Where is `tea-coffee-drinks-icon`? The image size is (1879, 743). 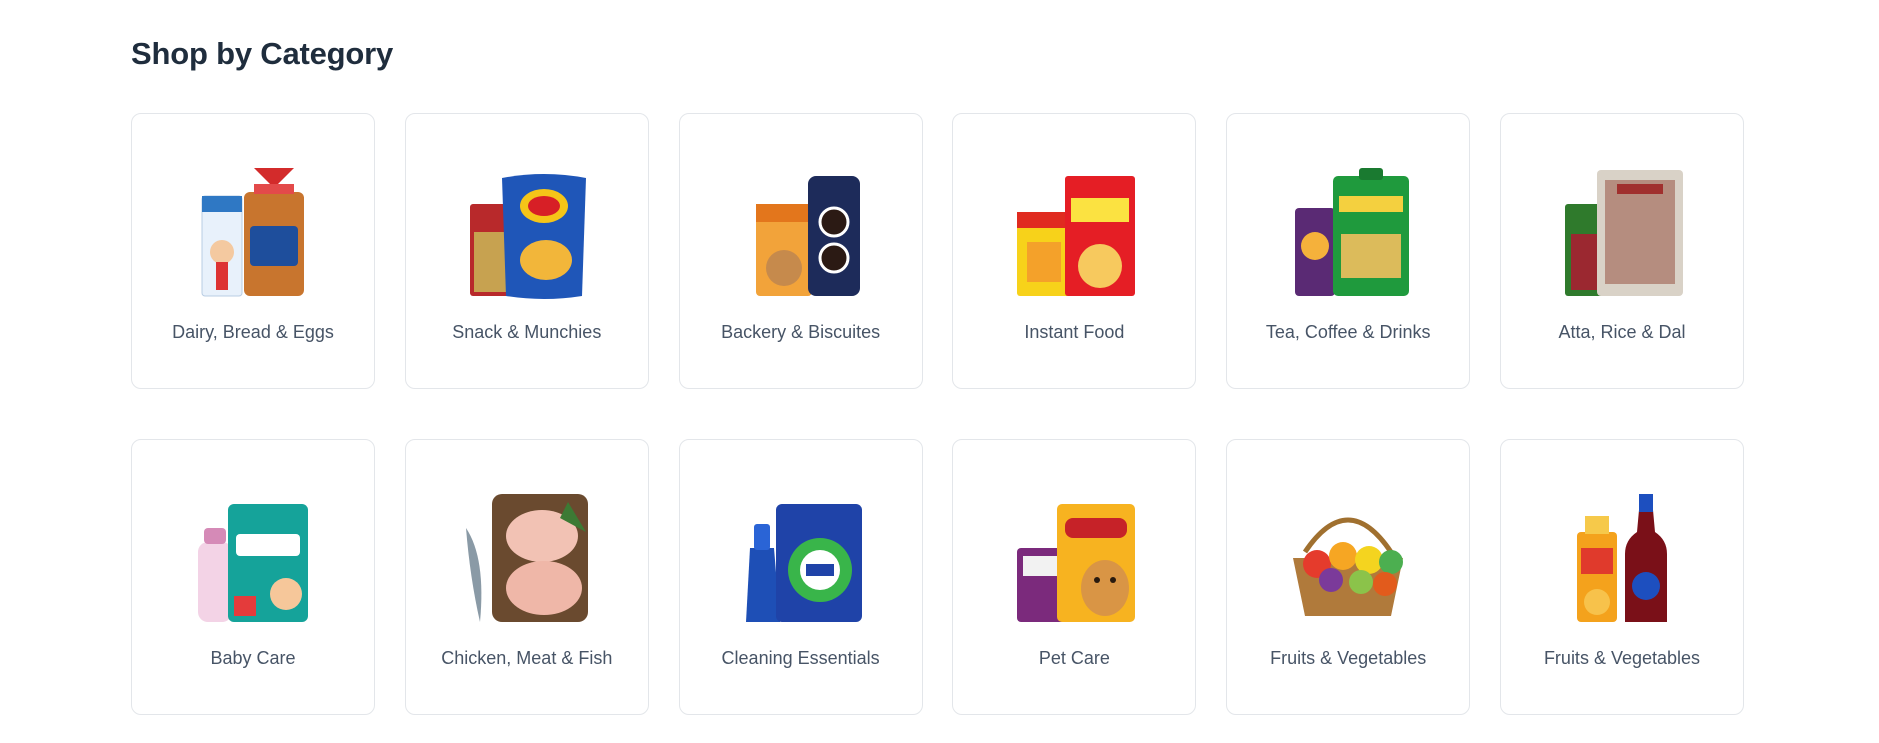
tea-coffee-drinks-icon is located at coordinates (1348, 232).